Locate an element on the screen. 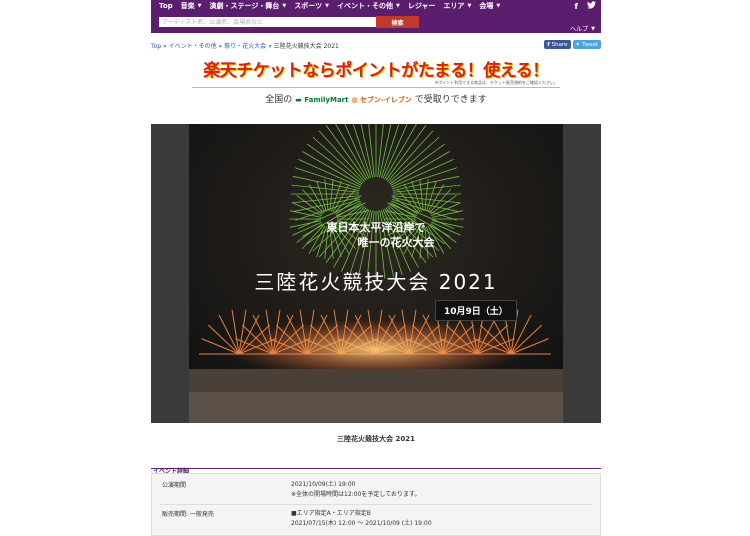 The width and height of the screenshot is (750, 536). detail-label: 販売期間: 一般発売 is located at coordinates (188, 514).